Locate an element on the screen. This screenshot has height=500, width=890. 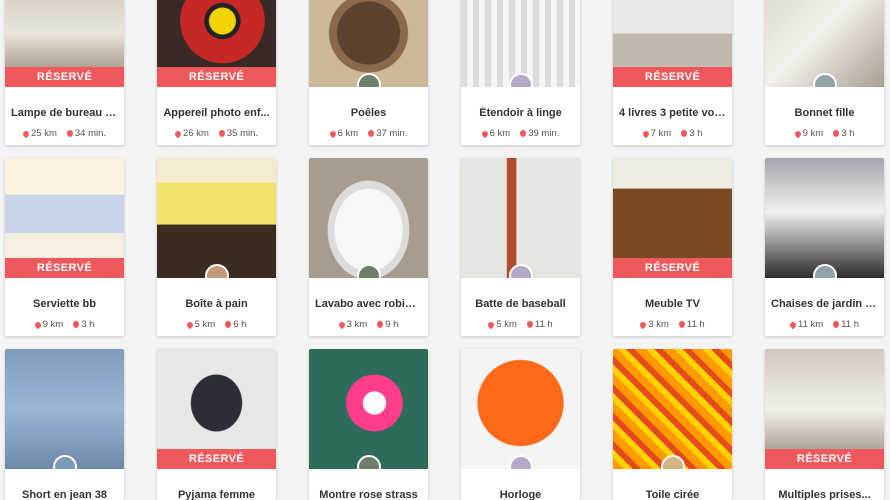
time-ago: 9 h is located at coordinates (387, 324).